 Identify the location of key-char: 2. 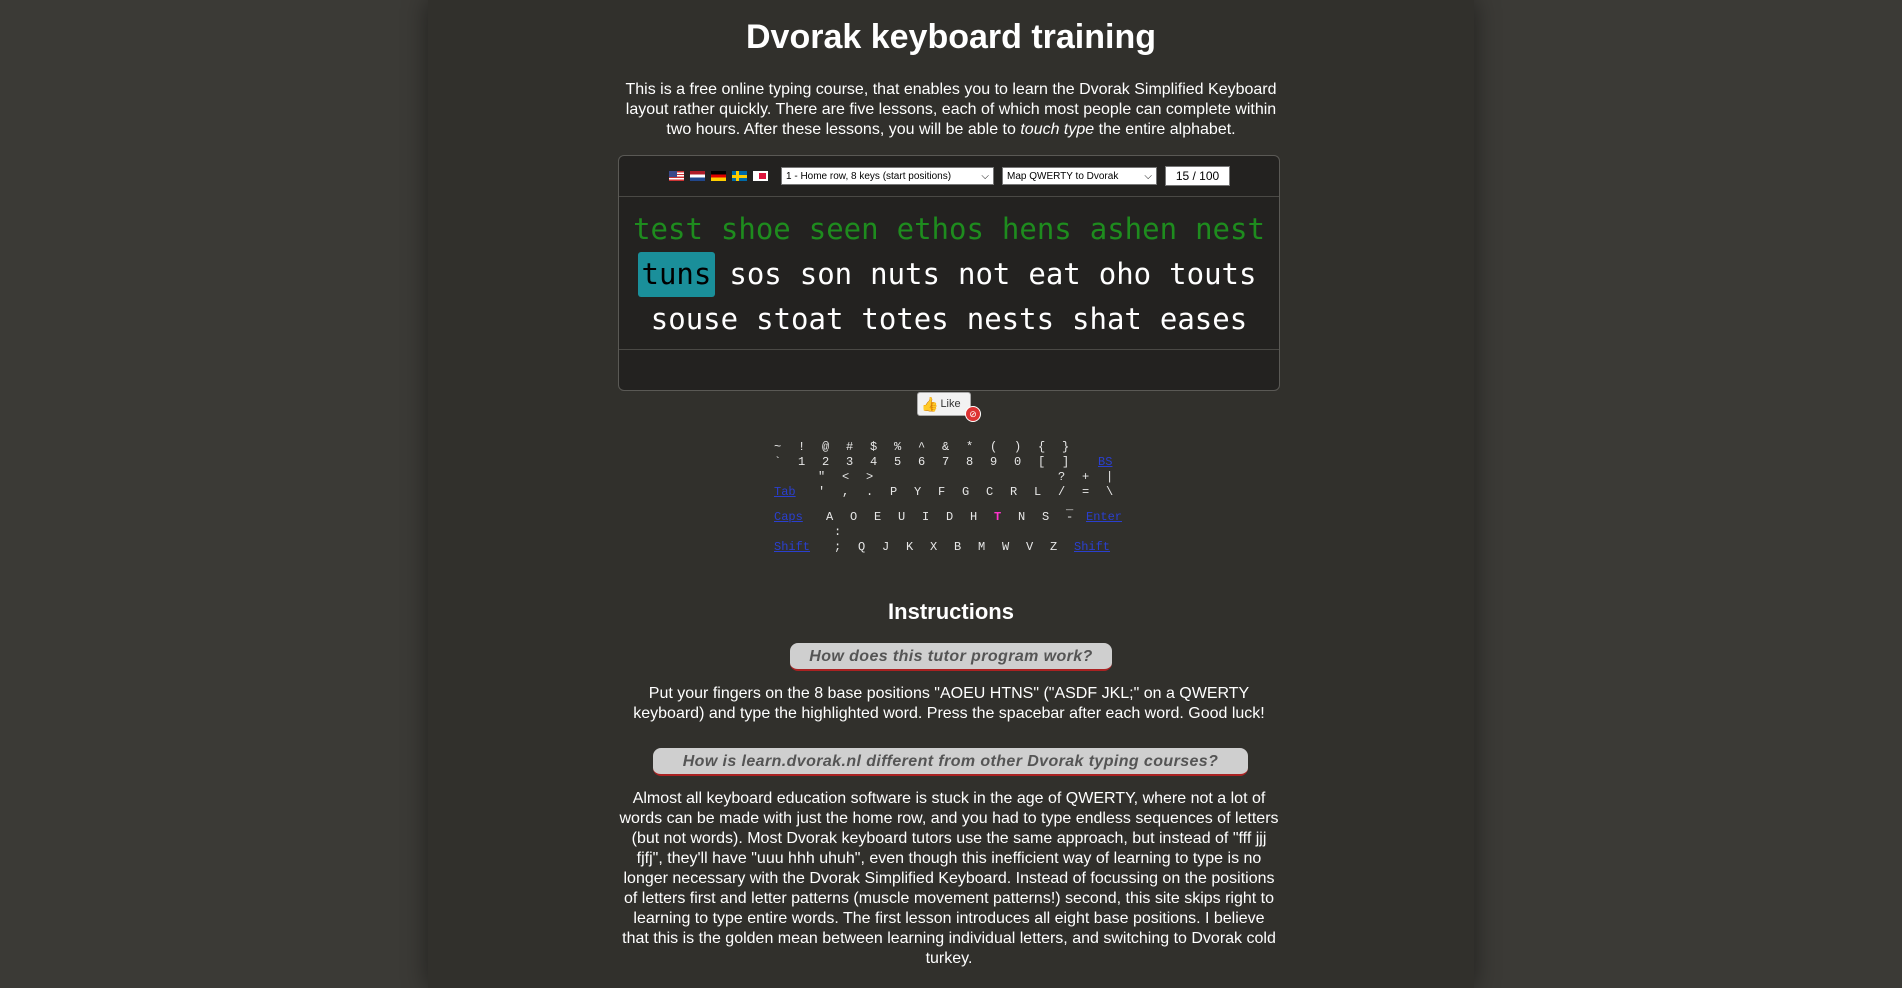
(826, 462).